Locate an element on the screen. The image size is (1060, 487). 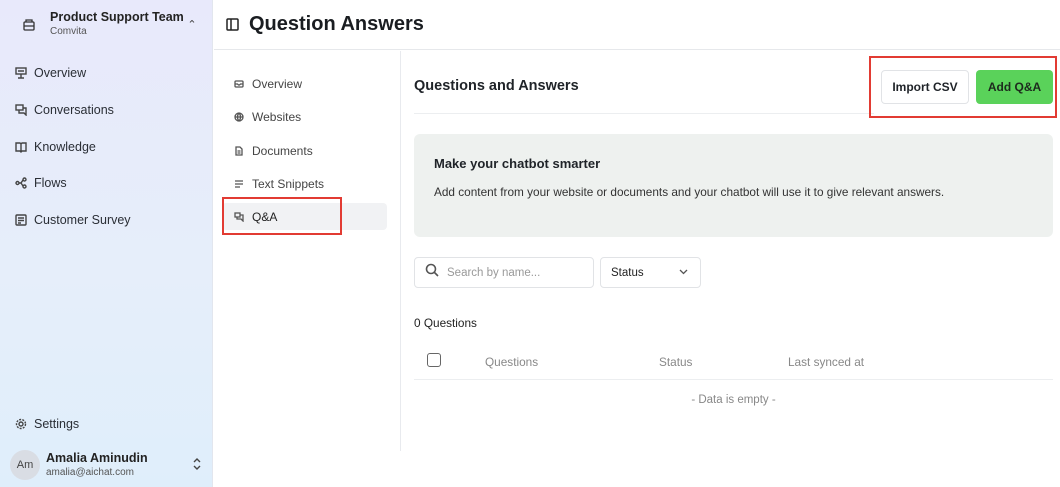
select-all-checkbox is located at coordinates (434, 360).